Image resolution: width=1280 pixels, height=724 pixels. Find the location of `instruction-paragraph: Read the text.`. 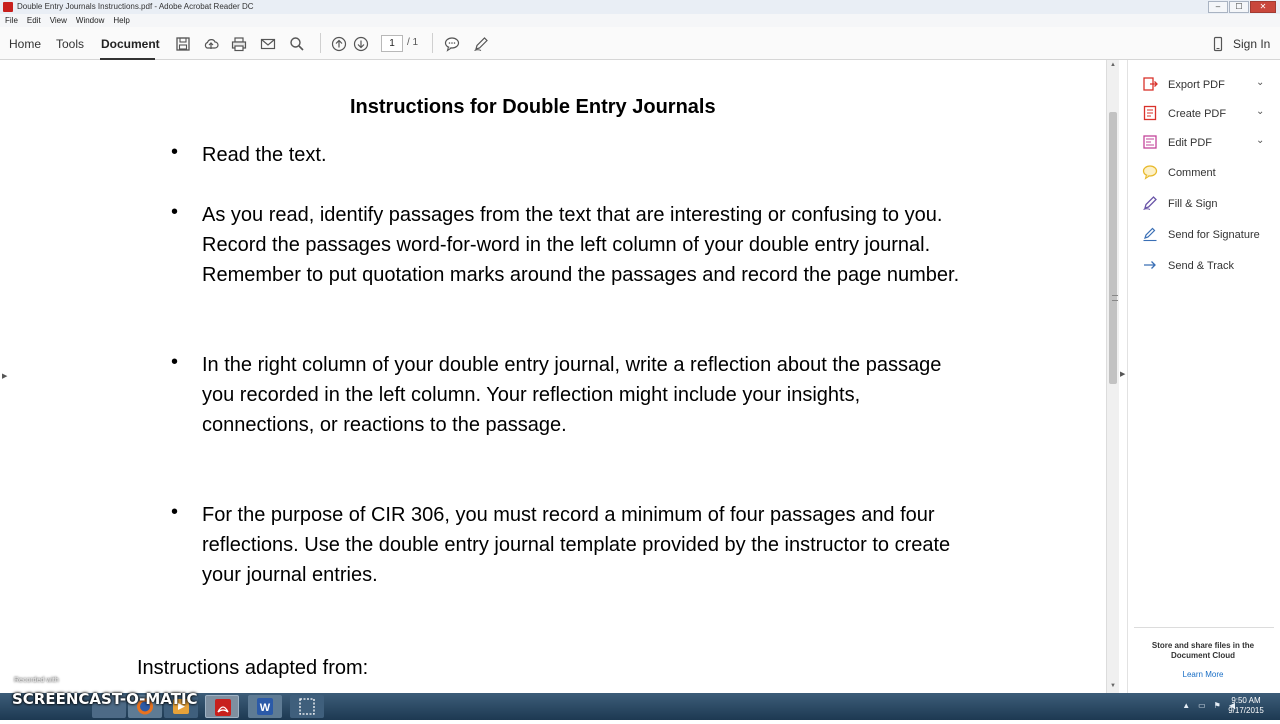

instruction-paragraph: Read the text. is located at coordinates (264, 155).